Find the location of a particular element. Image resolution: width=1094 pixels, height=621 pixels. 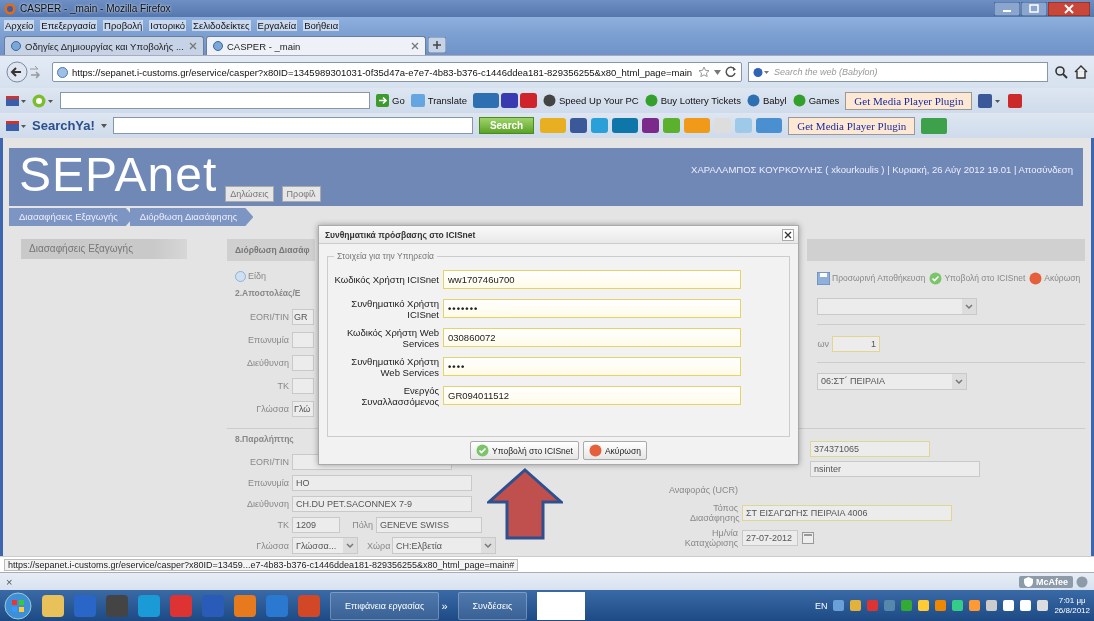

link-icon is located at coordinates (799, 100).